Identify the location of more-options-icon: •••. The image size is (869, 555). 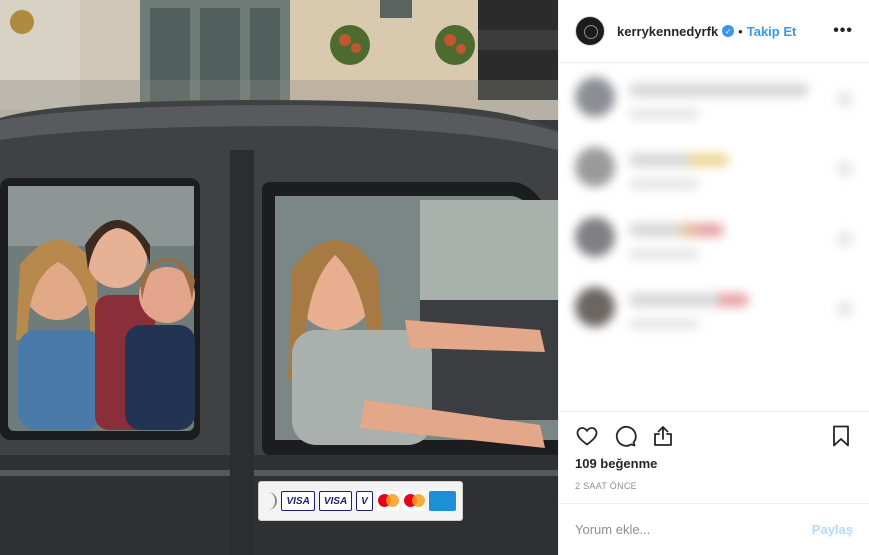
(843, 31).